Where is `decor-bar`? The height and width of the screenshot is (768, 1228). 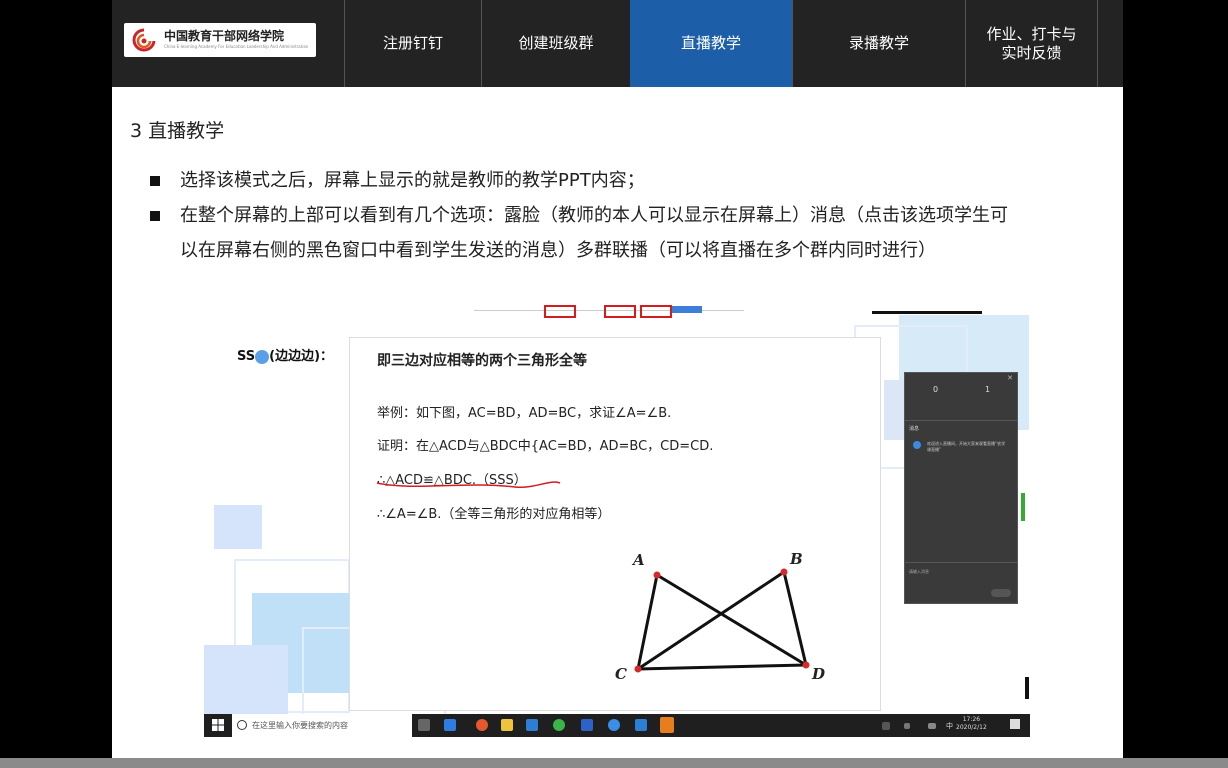
decor-bar is located at coordinates (927, 312).